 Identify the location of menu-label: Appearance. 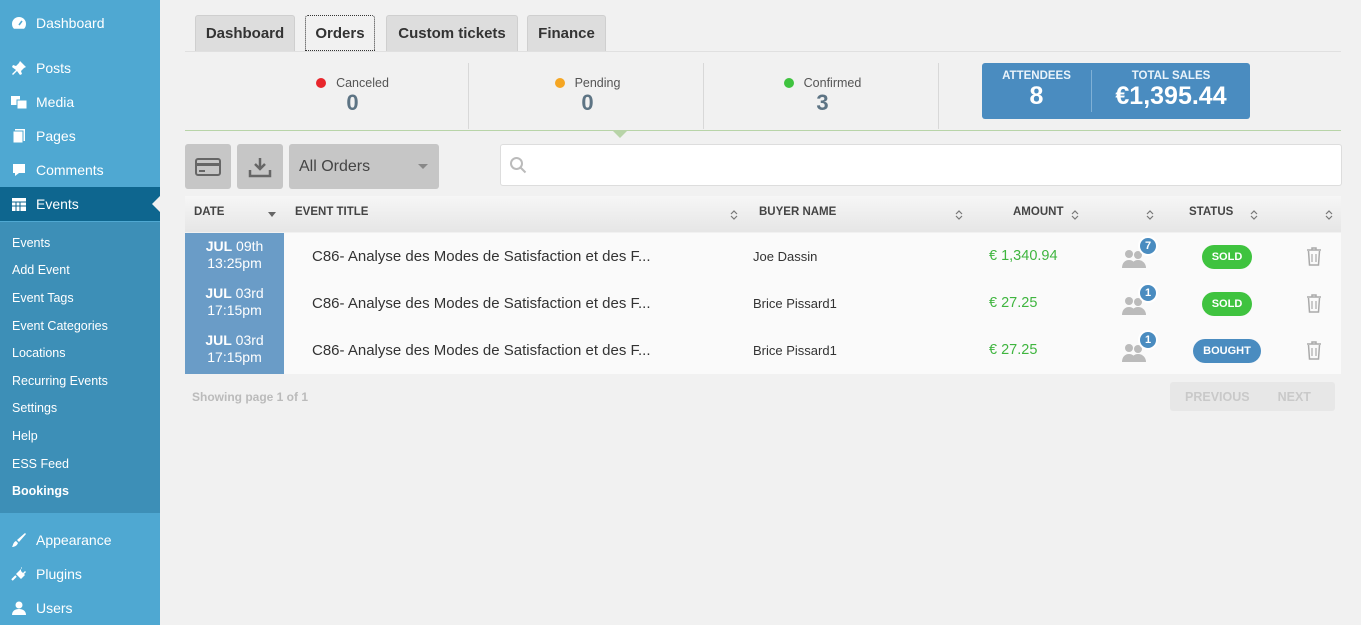
(74, 540).